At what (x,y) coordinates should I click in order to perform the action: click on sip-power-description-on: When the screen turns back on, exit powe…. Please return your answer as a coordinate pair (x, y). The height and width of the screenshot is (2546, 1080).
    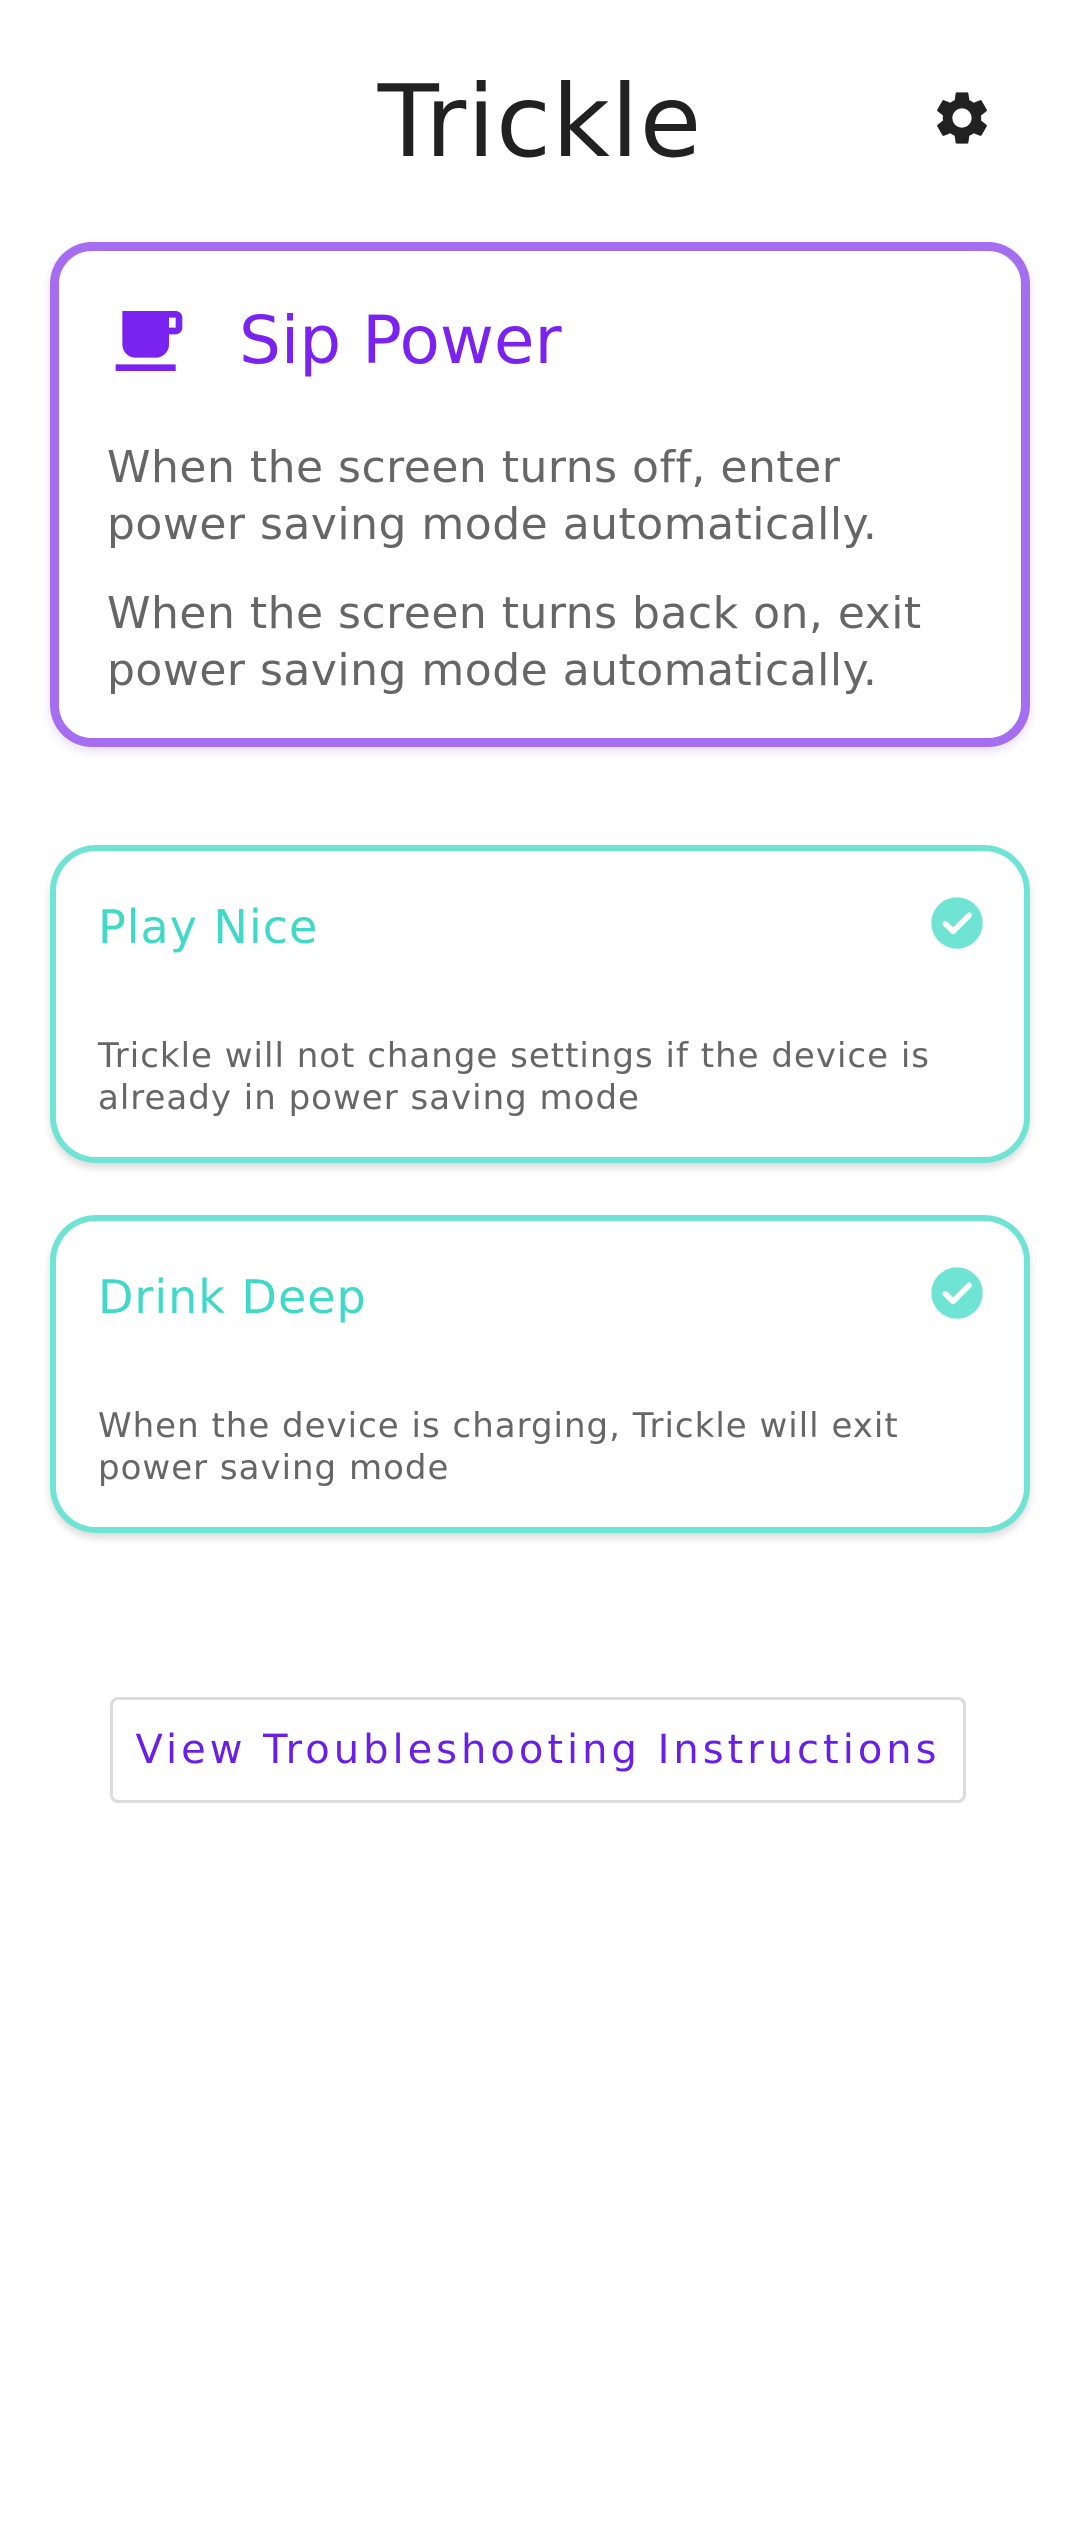
    Looking at the image, I should click on (514, 642).